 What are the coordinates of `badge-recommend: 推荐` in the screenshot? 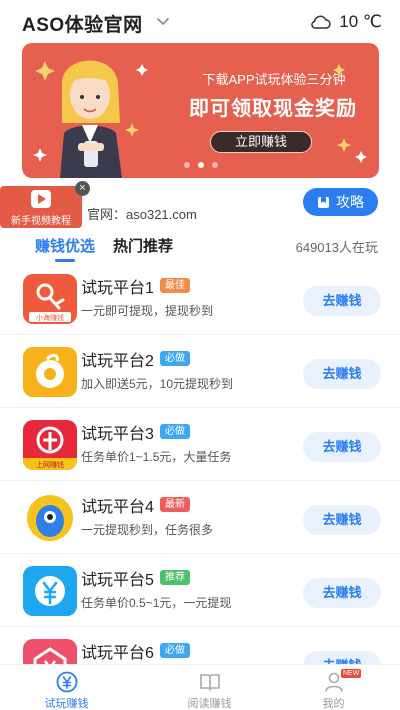 It's located at (175, 577).